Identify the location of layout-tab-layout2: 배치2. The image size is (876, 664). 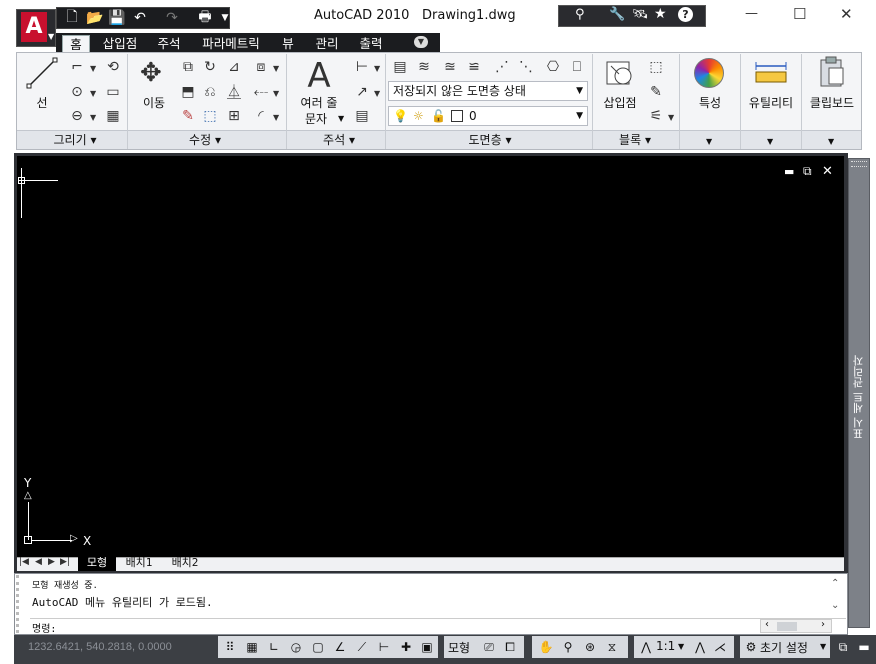
(185, 563).